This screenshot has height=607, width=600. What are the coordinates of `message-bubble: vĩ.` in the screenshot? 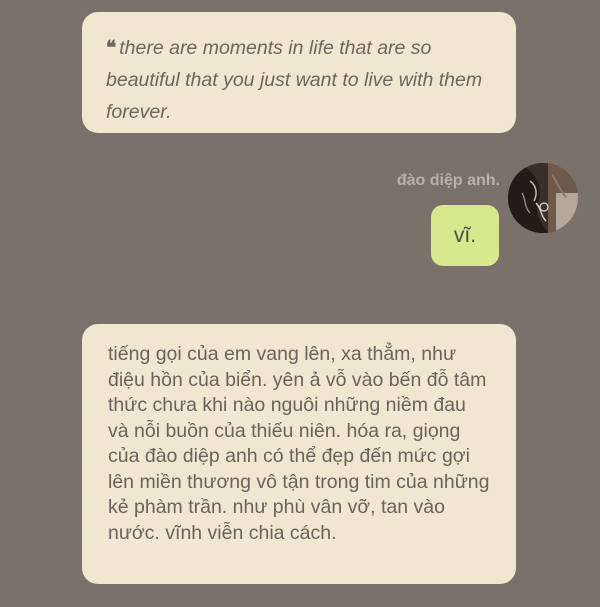 It's located at (465, 235).